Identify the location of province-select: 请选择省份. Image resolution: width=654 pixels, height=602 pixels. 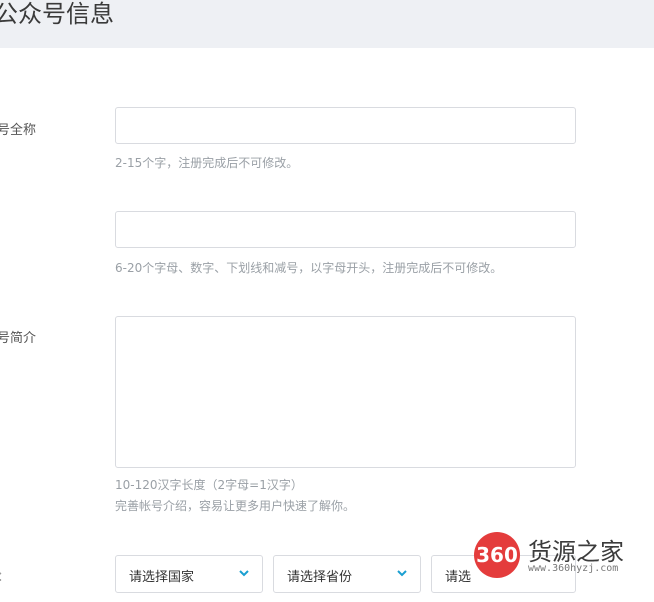
(347, 574).